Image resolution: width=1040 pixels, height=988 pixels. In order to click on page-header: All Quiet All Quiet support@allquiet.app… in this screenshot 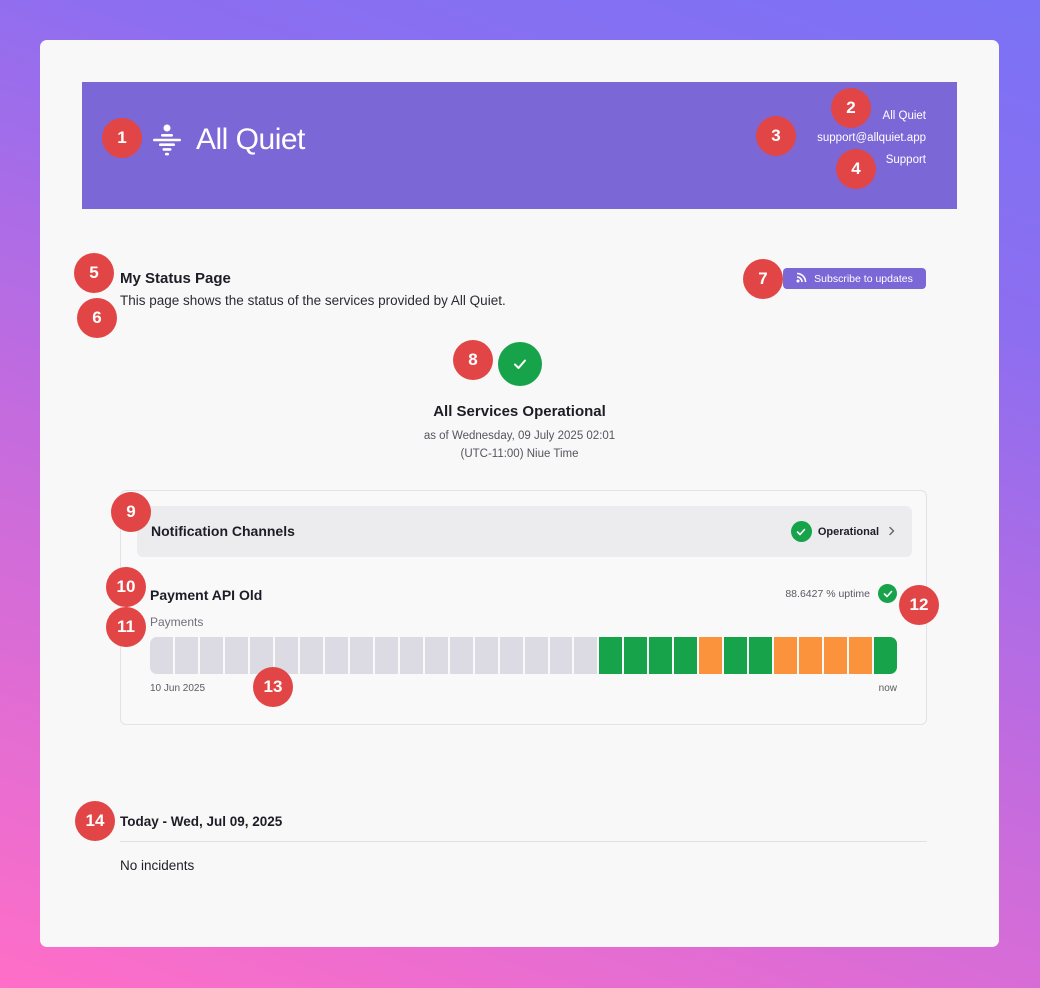, I will do `click(519, 145)`.